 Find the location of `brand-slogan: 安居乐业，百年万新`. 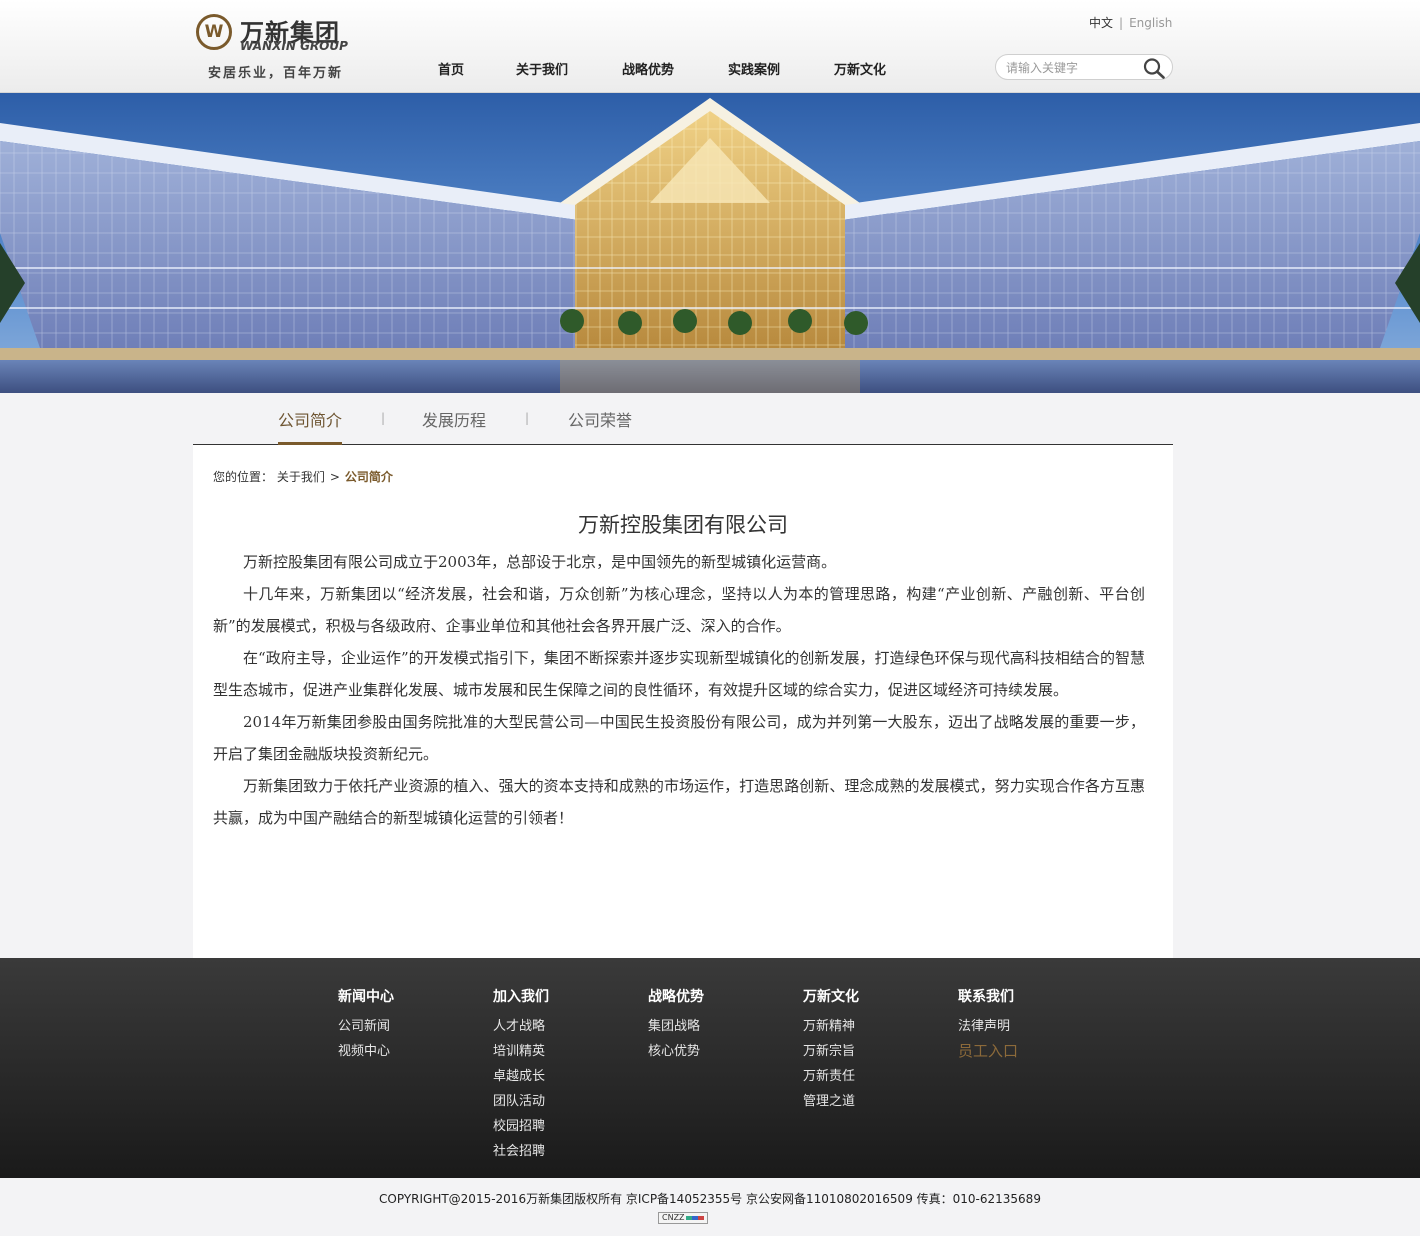

brand-slogan: 安居乐业，百年万新 is located at coordinates (276, 73).